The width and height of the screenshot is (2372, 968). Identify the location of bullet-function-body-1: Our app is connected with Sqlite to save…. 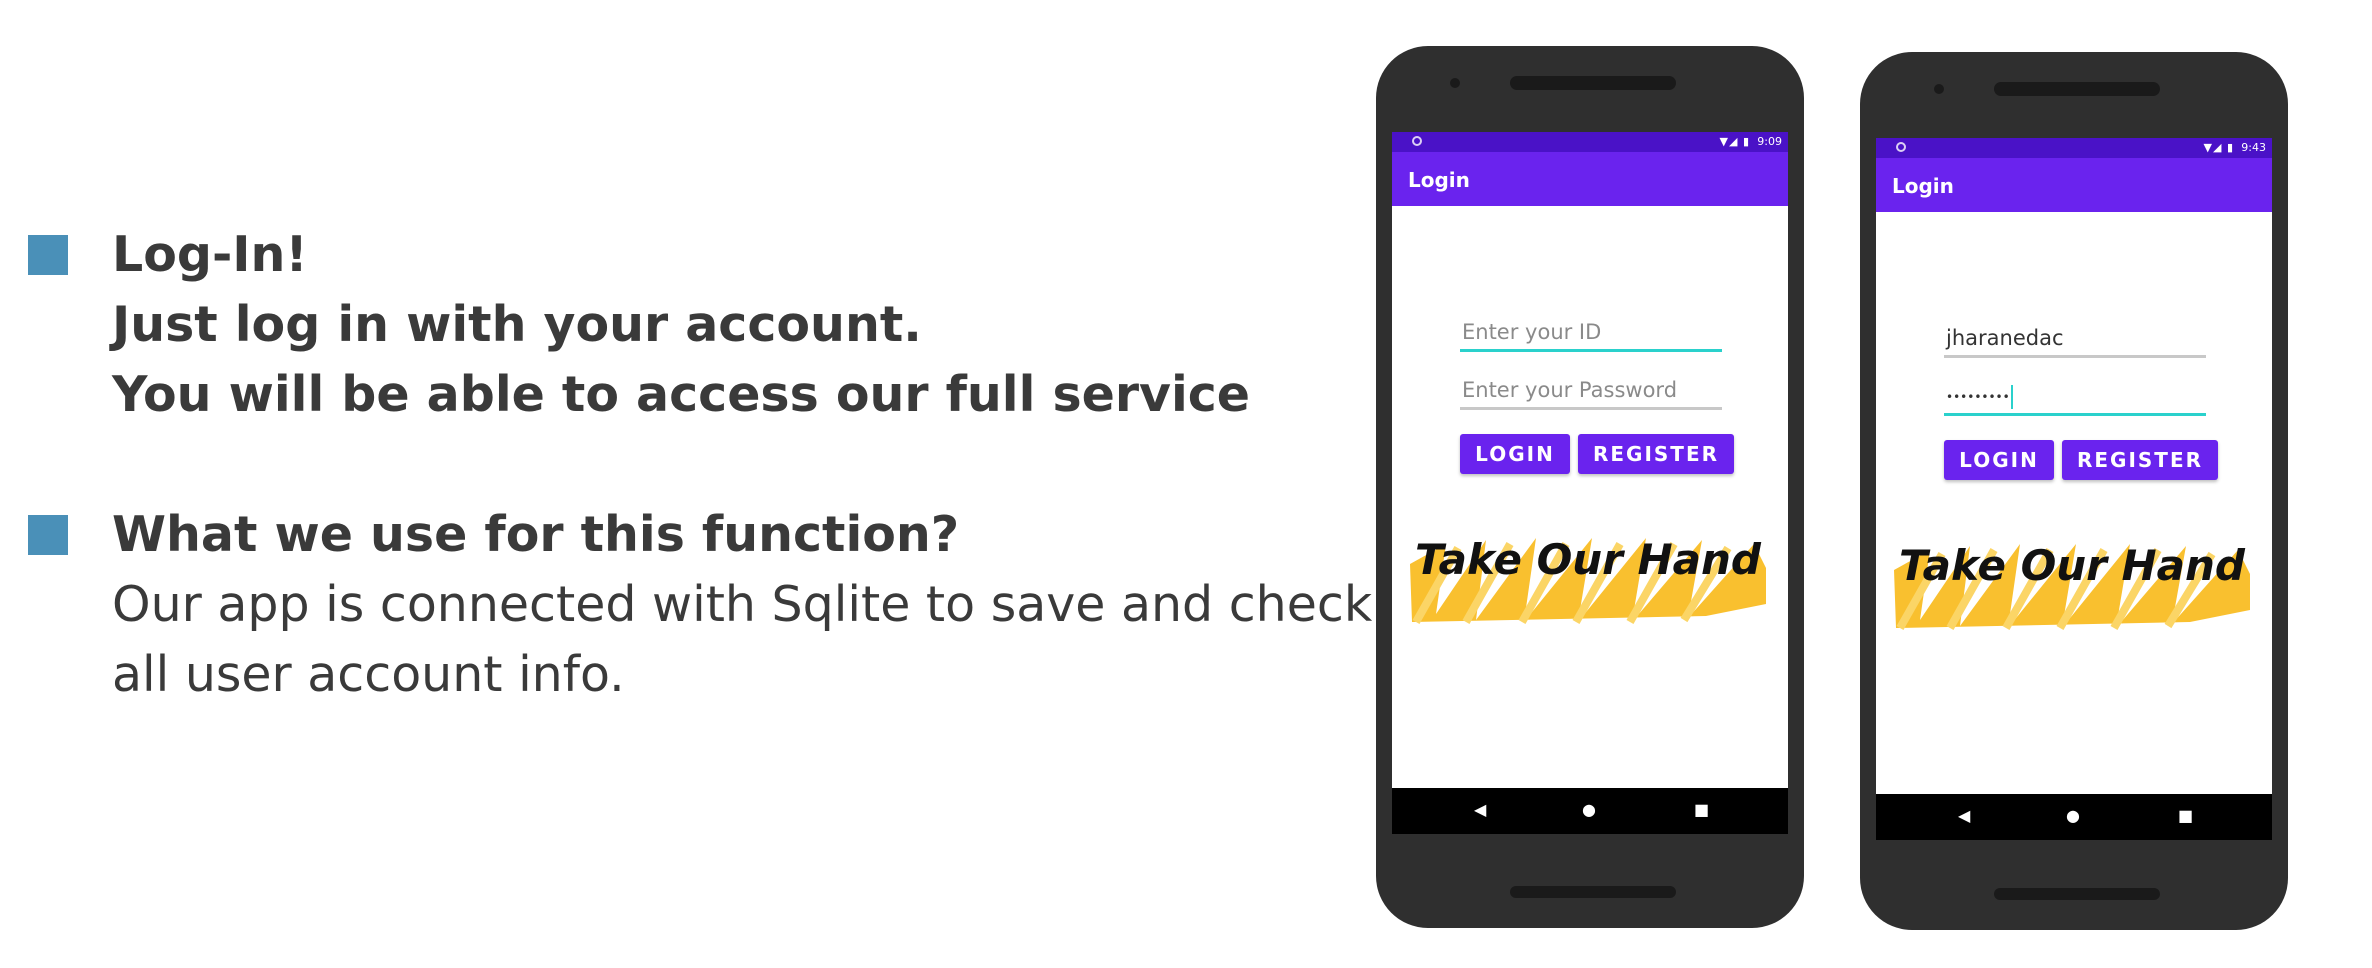
(742, 604).